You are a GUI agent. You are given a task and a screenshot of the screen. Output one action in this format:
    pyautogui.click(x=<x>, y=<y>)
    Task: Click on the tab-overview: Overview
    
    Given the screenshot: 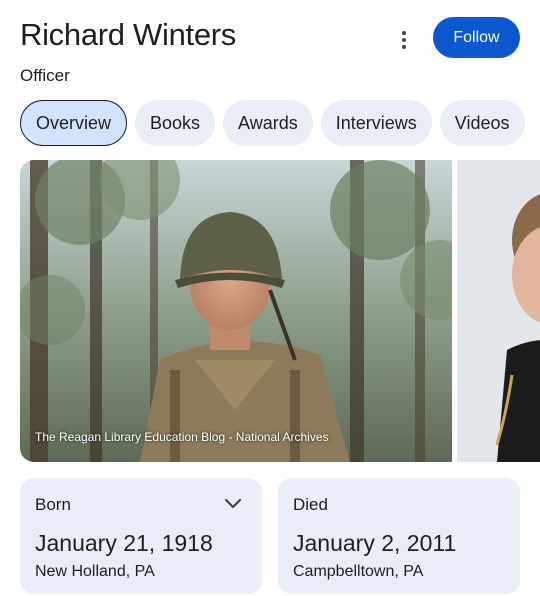 What is the action you would take?
    pyautogui.click(x=74, y=123)
    